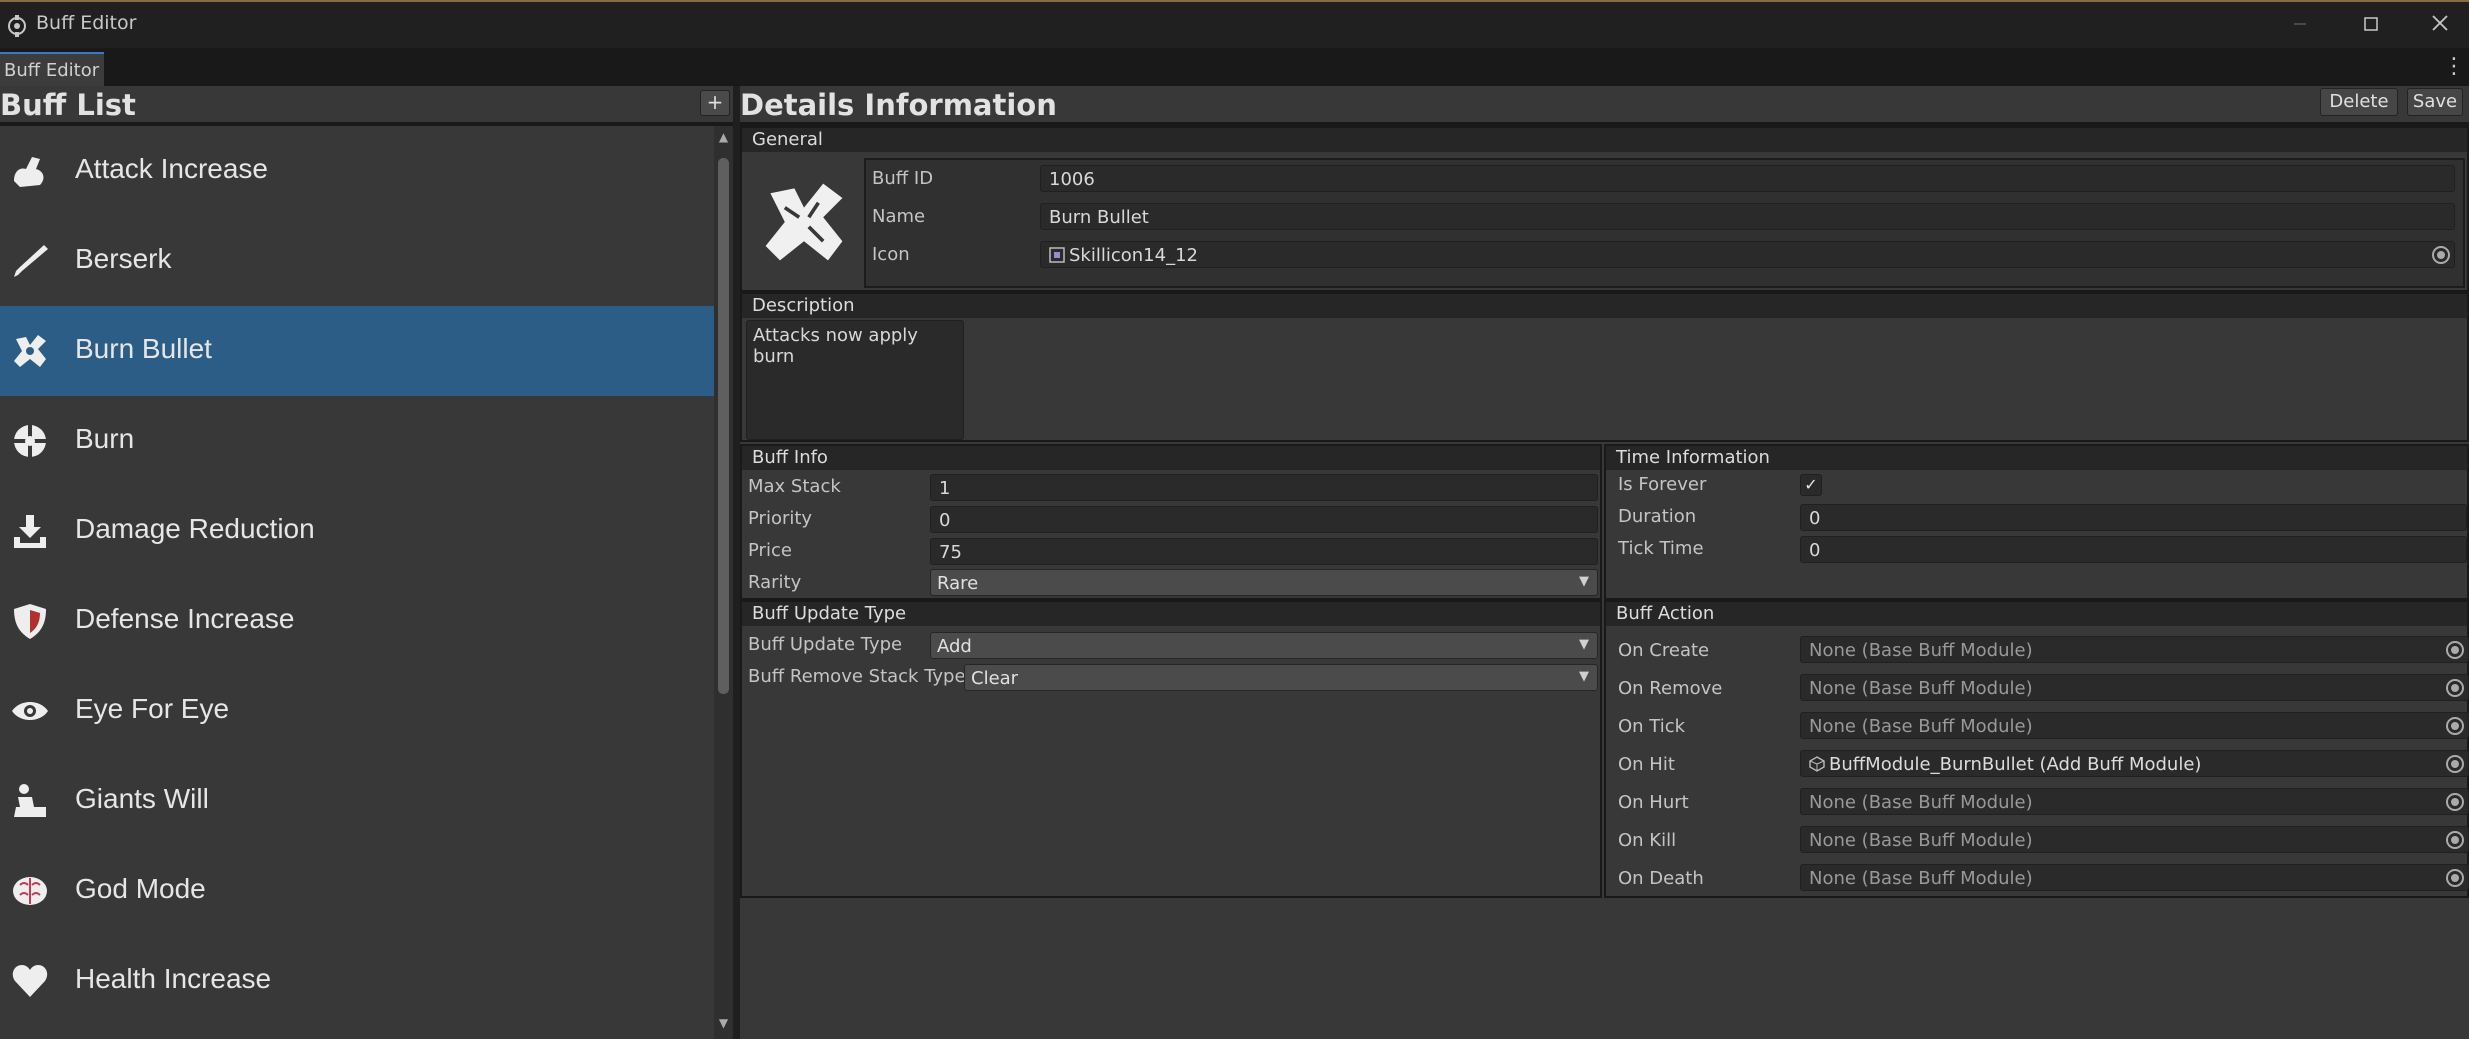  What do you see at coordinates (1747, 178) in the screenshot?
I see `buff-id-field: 1006` at bounding box center [1747, 178].